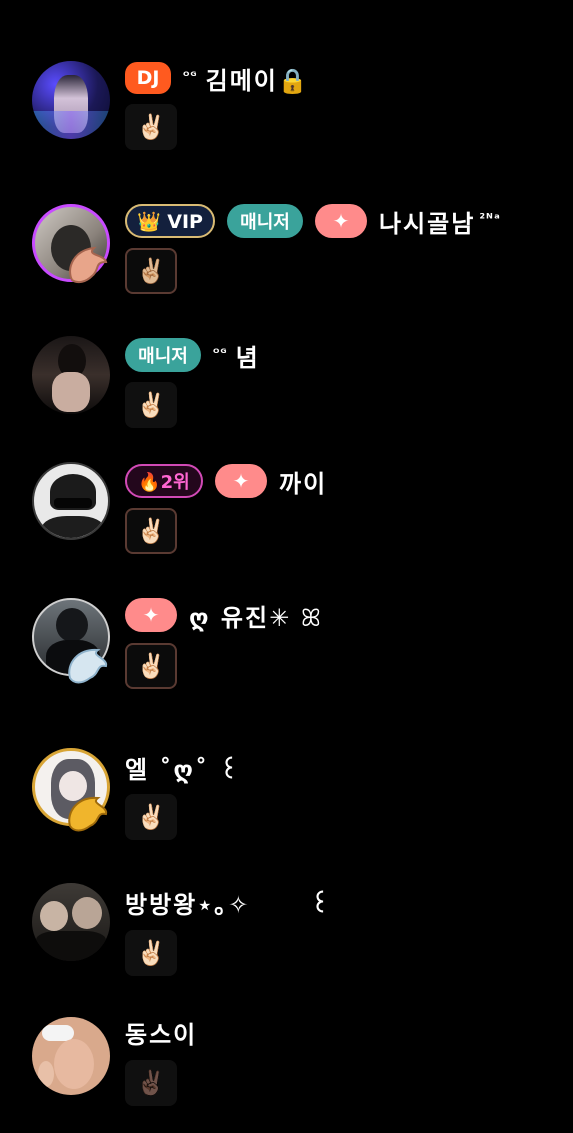 The width and height of the screenshot is (573, 1133). What do you see at coordinates (303, 481) in the screenshot?
I see `username: 까이` at bounding box center [303, 481].